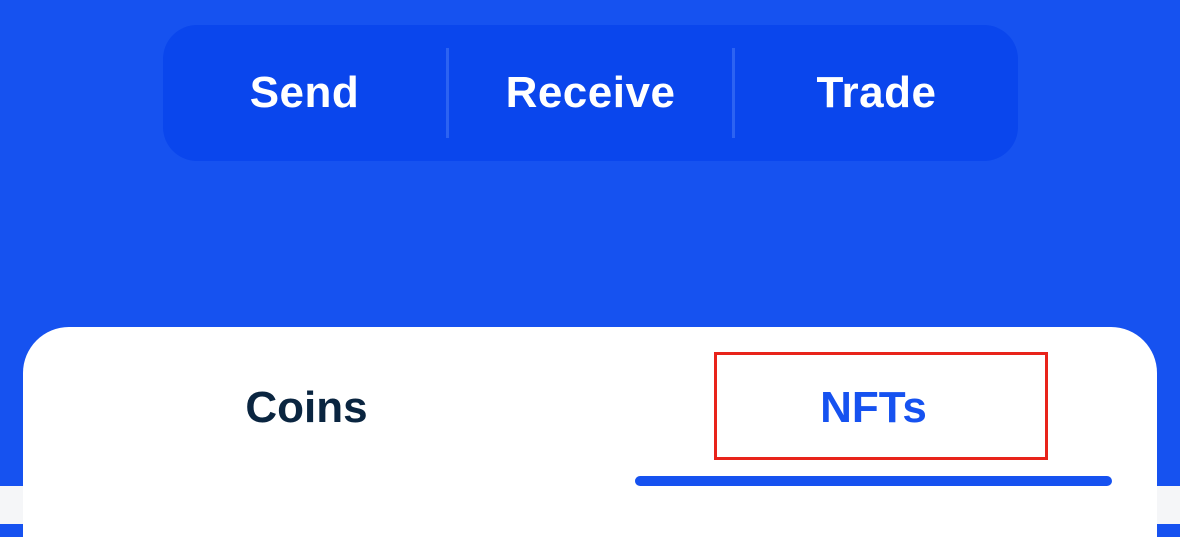 This screenshot has width=1180, height=537. I want to click on trade-button-label: Trade, so click(876, 92).